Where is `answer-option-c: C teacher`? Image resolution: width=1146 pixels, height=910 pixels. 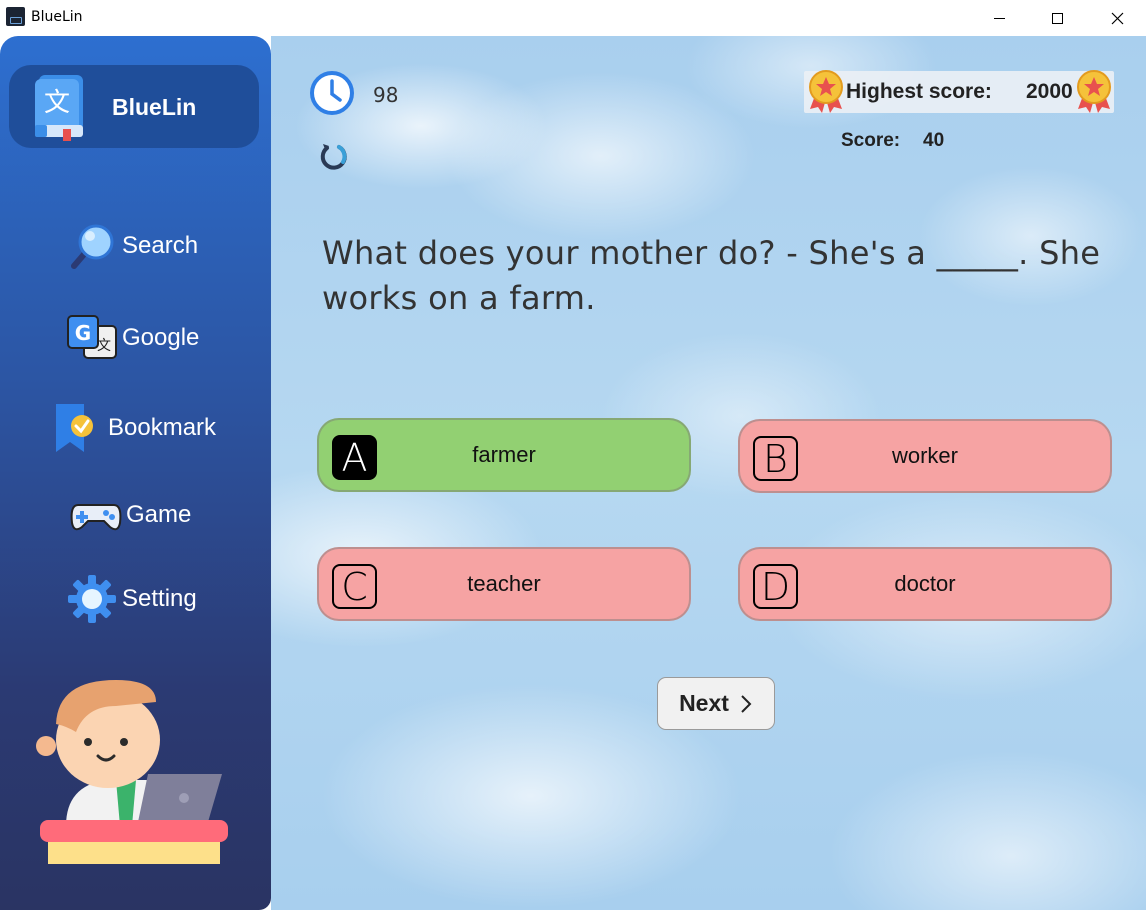
answer-option-c: C teacher is located at coordinates (504, 584).